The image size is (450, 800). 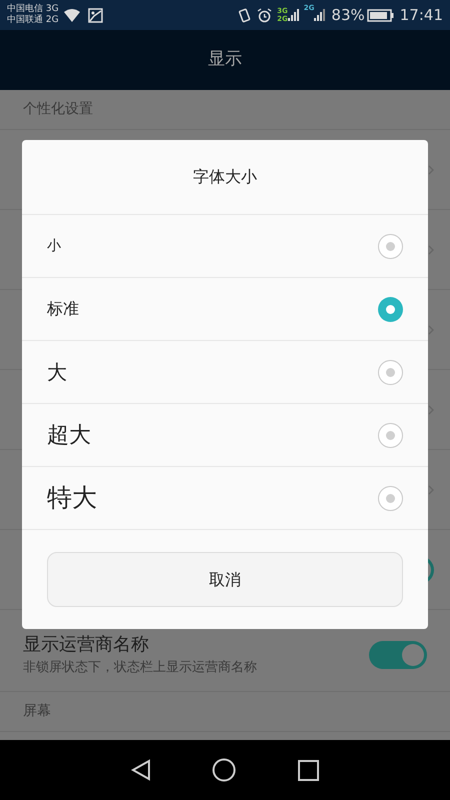 I want to click on setting-title: 显示运营商名称, so click(x=86, y=645).